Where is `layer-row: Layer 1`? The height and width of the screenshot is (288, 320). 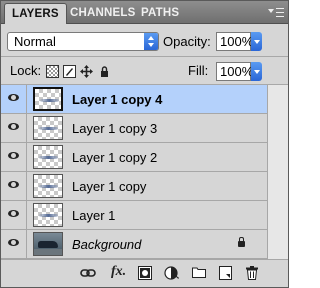
layer-row: Layer 1 is located at coordinates (134, 215).